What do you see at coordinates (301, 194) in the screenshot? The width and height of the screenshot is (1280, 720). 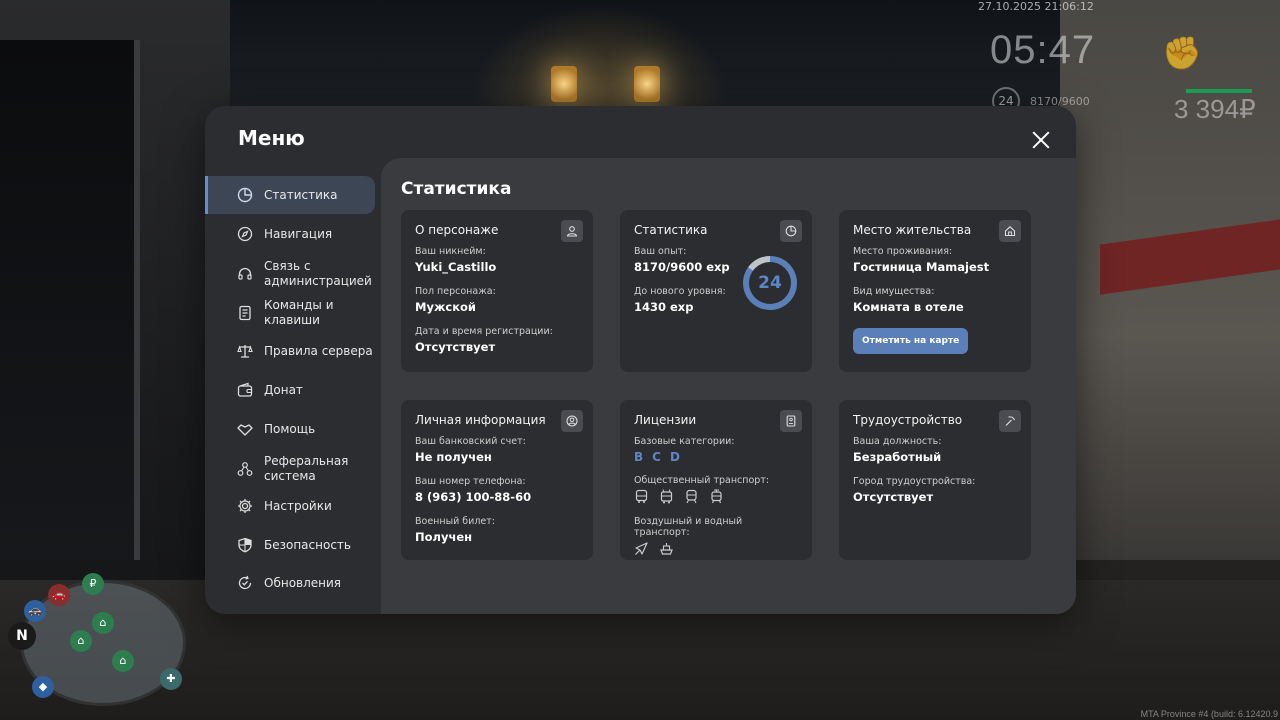 I see `sidebar-item-label: Статистика` at bounding box center [301, 194].